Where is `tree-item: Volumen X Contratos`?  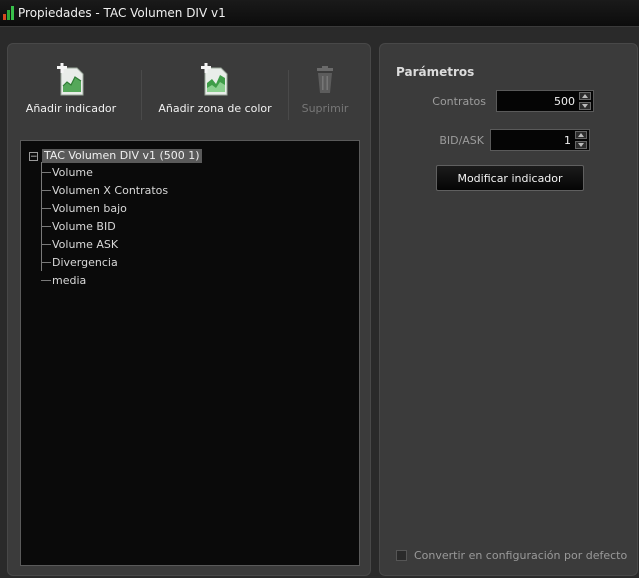 tree-item: Volumen X Contratos is located at coordinates (104, 190).